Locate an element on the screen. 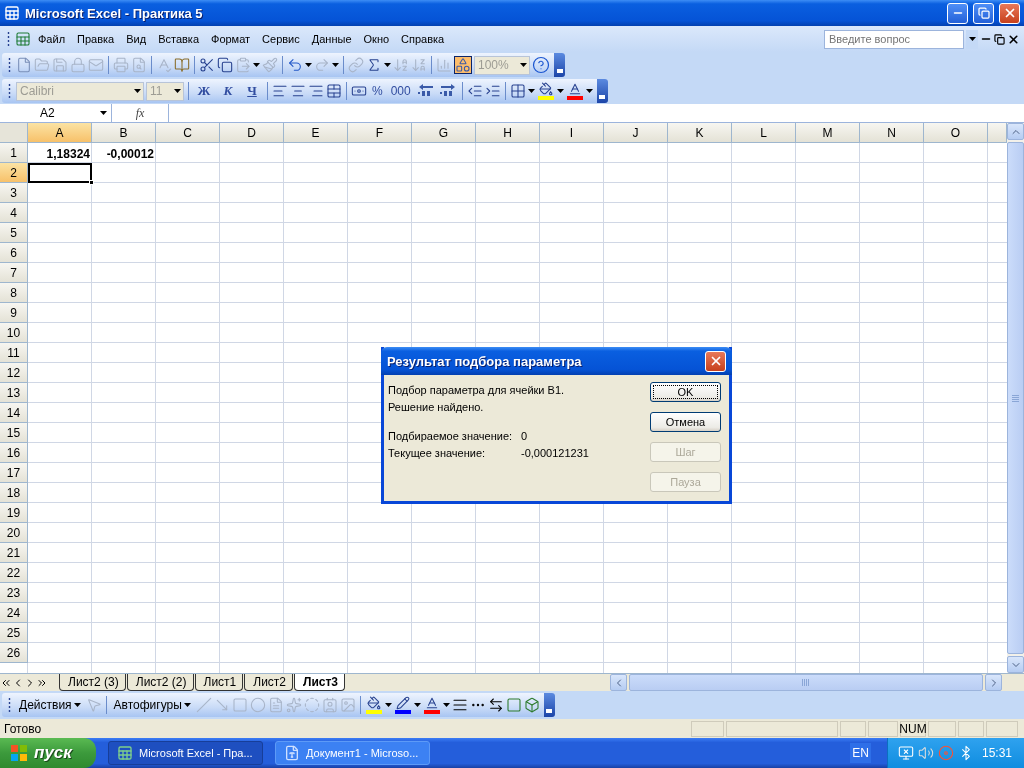 The width and height of the screenshot is (1024, 768). text-style-button: К is located at coordinates (228, 91).